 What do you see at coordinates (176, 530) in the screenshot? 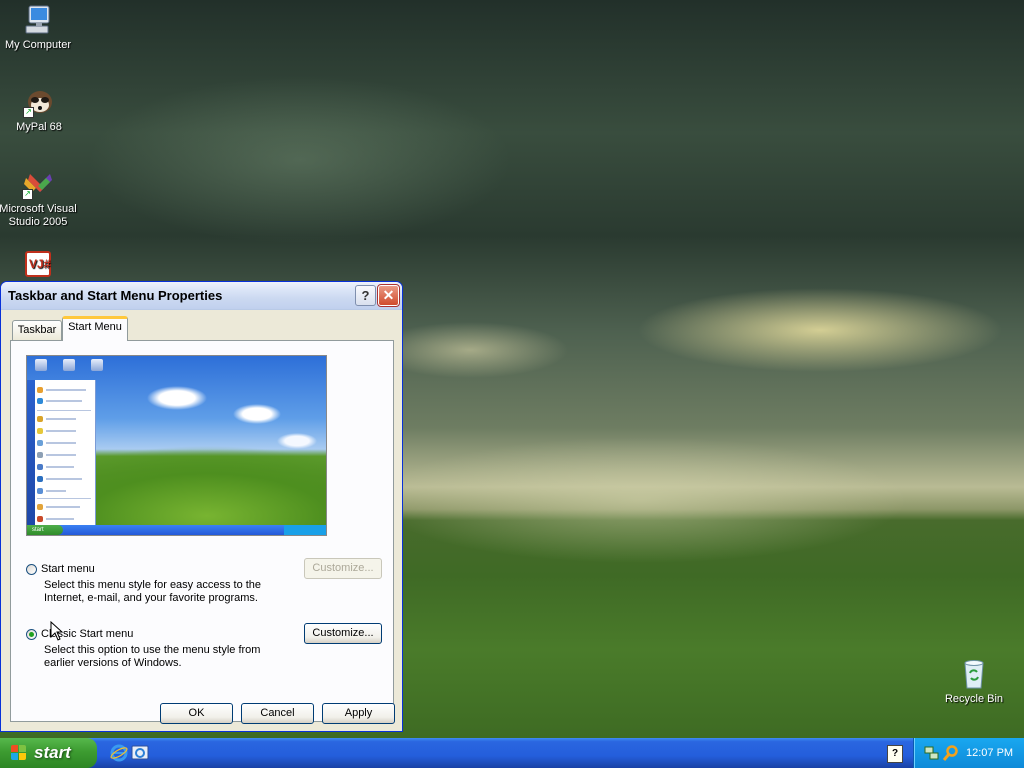
I see `preview-taskbar: start` at bounding box center [176, 530].